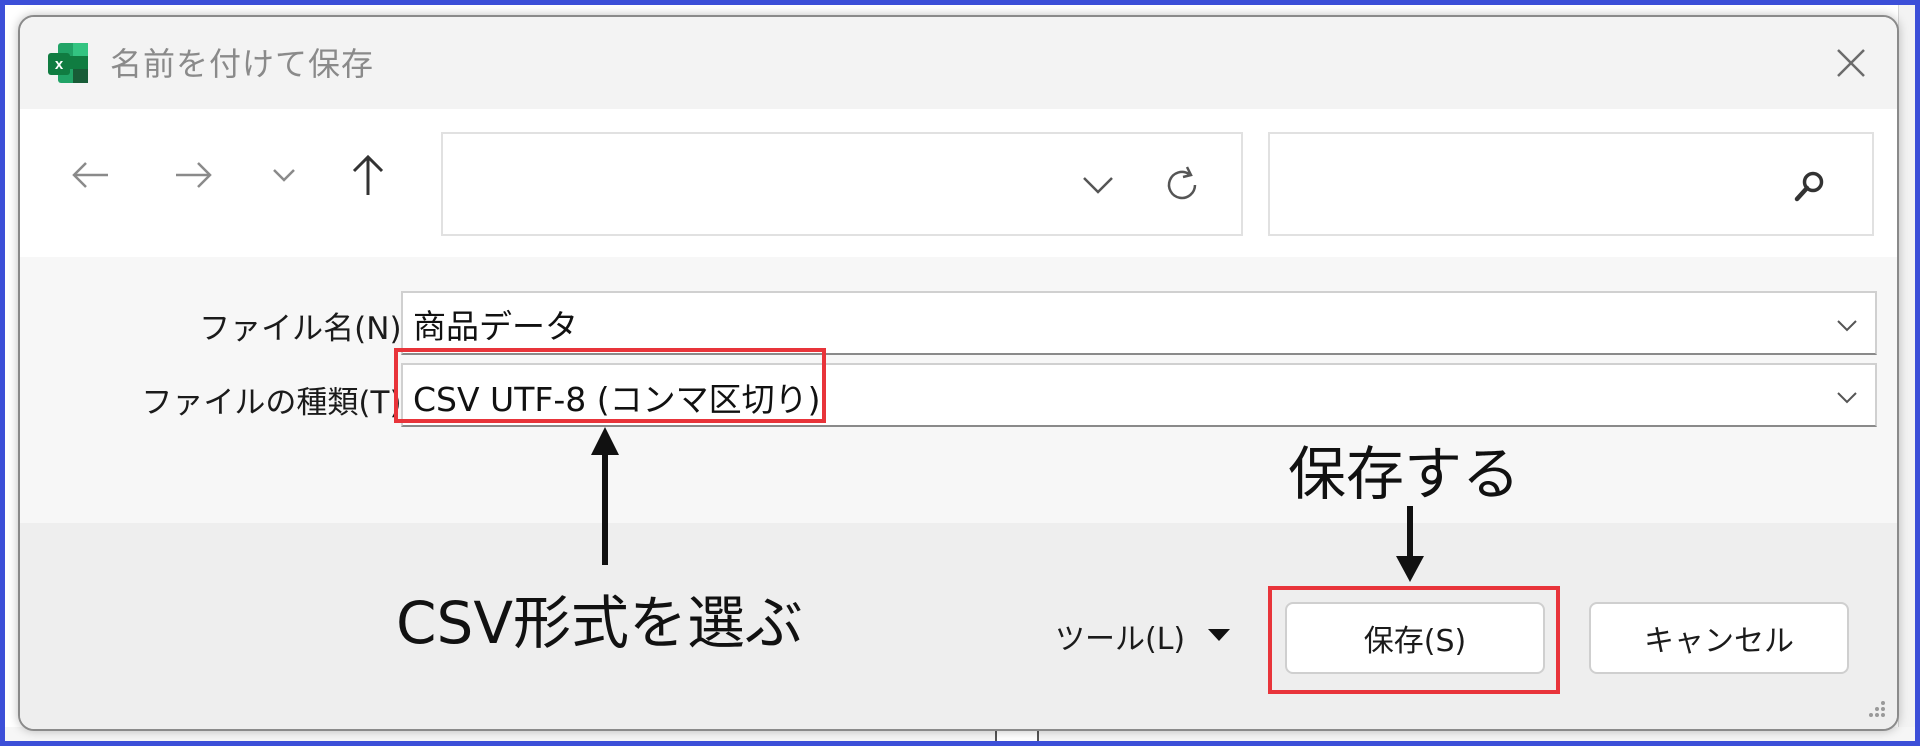 The image size is (1920, 746). I want to click on filename-dropdown-button, so click(1847, 325).